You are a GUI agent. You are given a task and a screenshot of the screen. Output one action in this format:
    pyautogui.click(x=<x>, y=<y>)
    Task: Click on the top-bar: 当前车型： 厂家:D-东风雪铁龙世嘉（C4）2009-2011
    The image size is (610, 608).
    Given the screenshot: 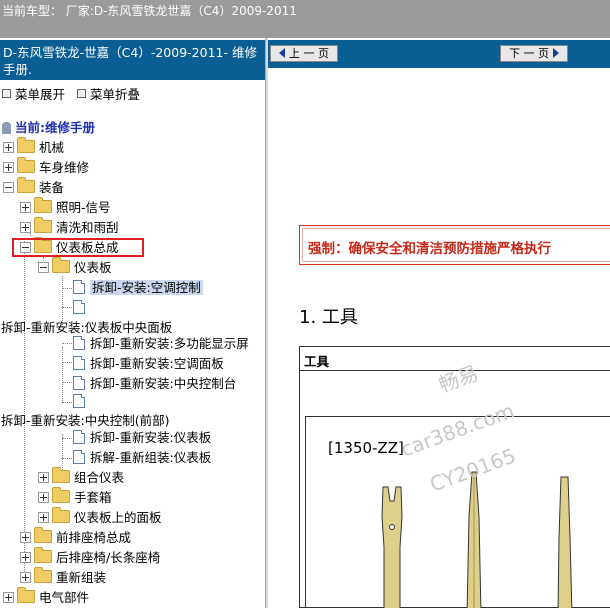 What is the action you would take?
    pyautogui.click(x=305, y=19)
    